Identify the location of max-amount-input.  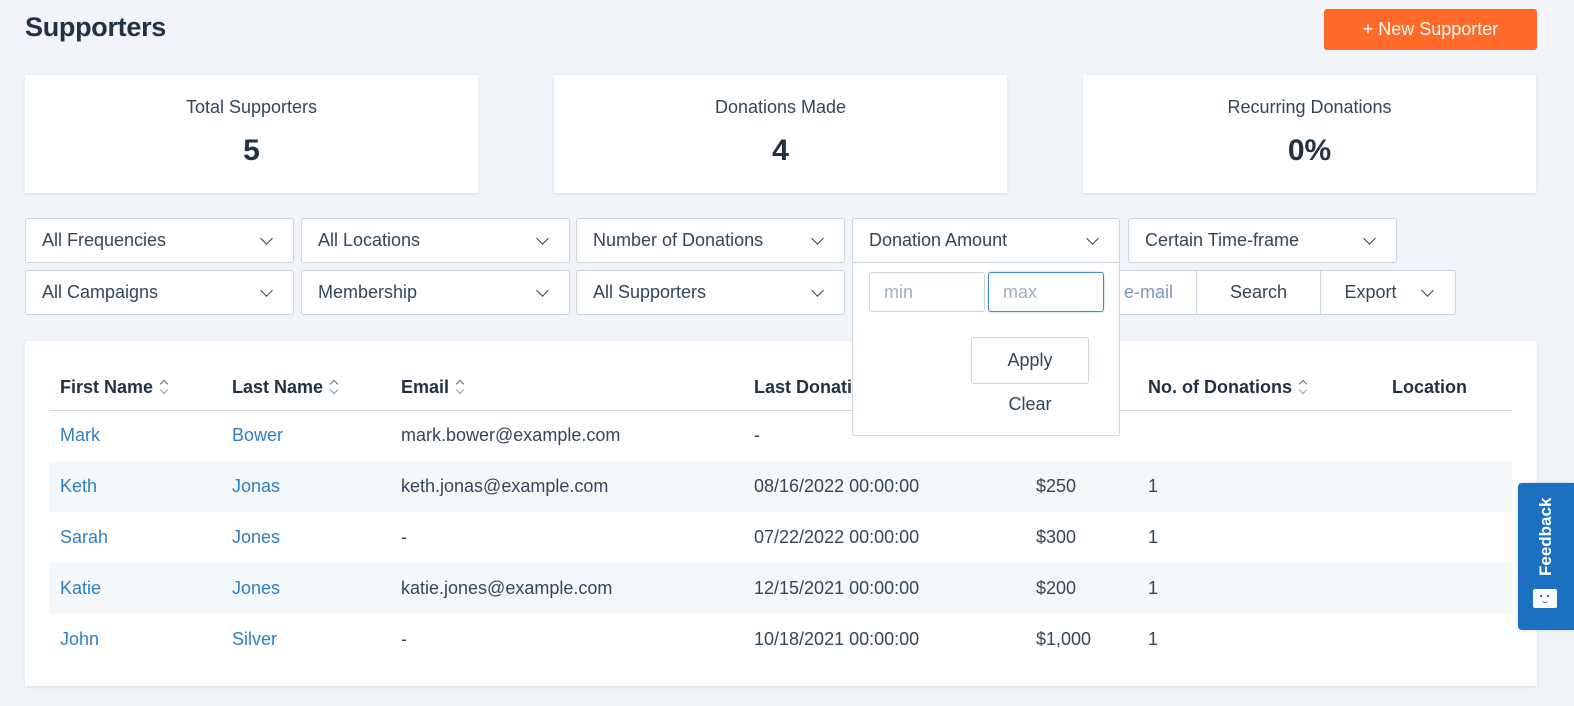
(1046, 292).